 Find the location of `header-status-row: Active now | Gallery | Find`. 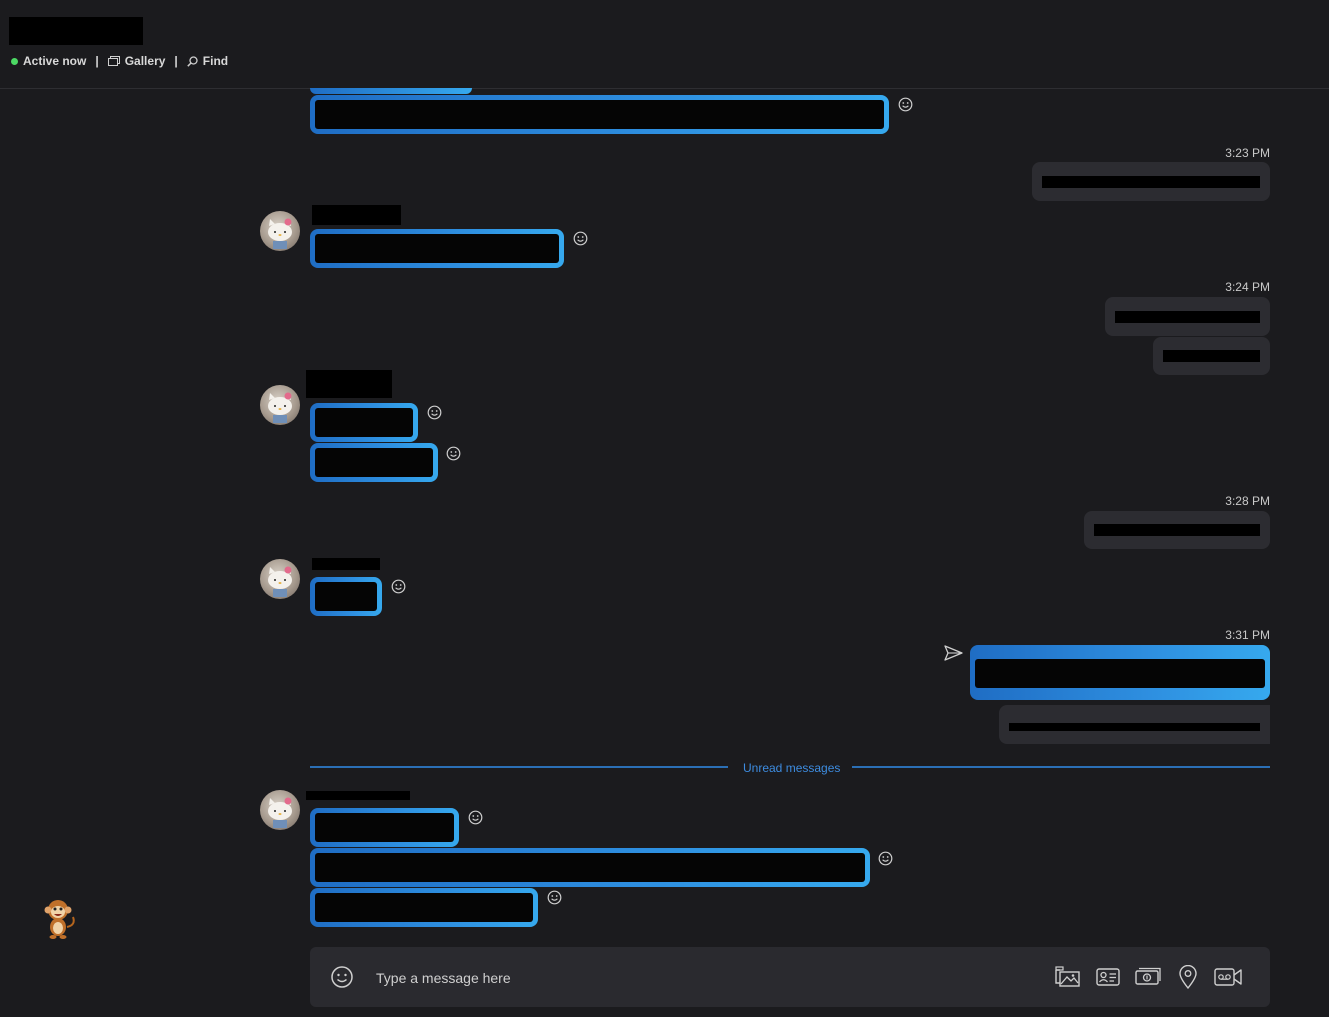

header-status-row: Active now | Gallery | Find is located at coordinates (119, 61).